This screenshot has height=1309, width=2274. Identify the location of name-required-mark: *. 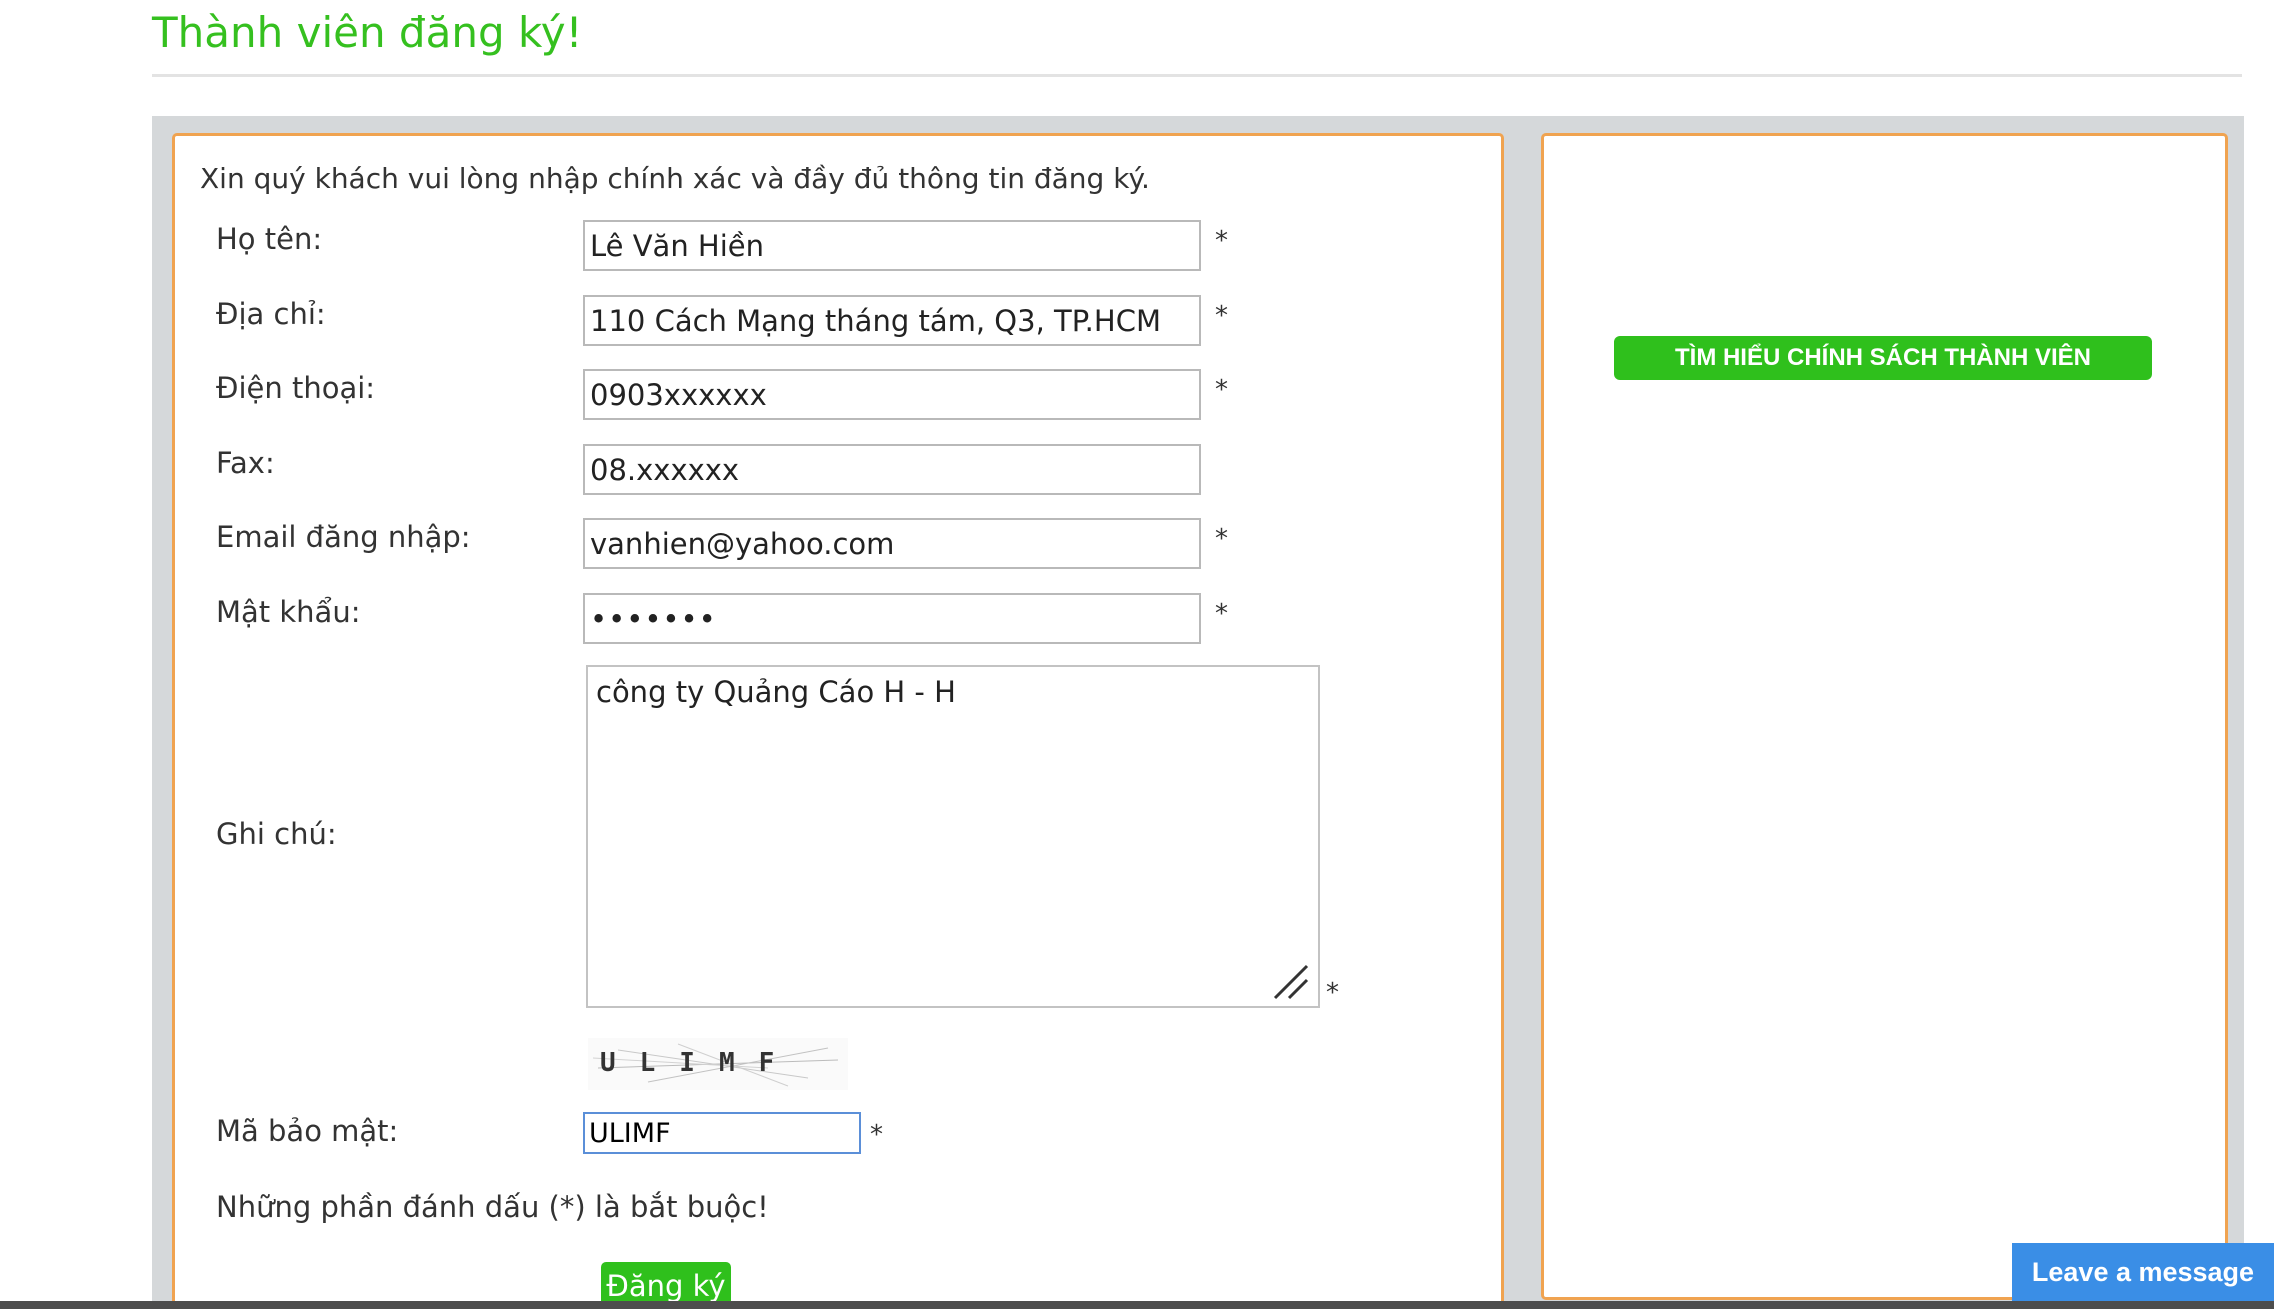
(1221, 241).